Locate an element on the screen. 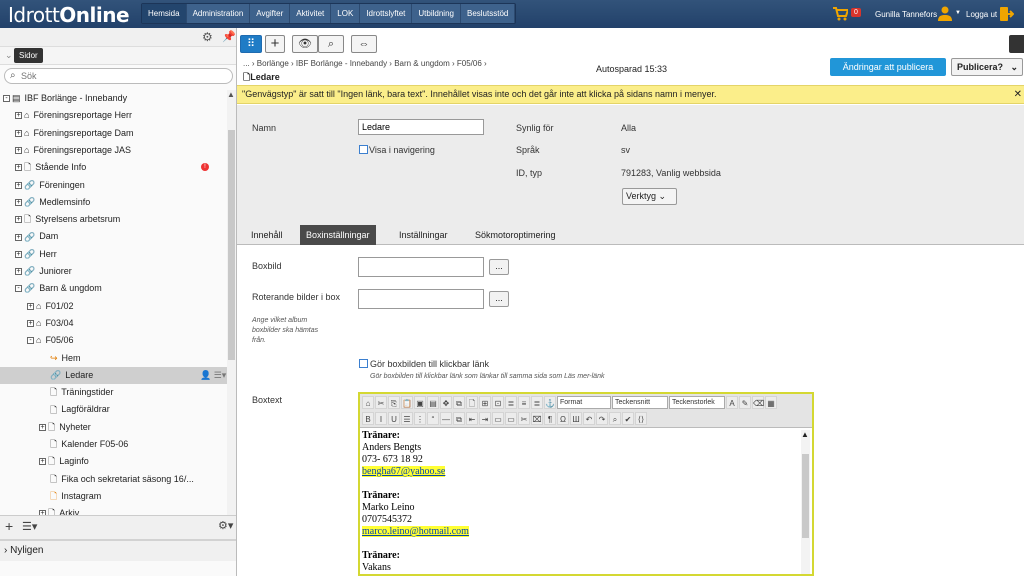 The height and width of the screenshot is (576, 1024). publish-menu-button: Publicera? ⌄ is located at coordinates (987, 67).